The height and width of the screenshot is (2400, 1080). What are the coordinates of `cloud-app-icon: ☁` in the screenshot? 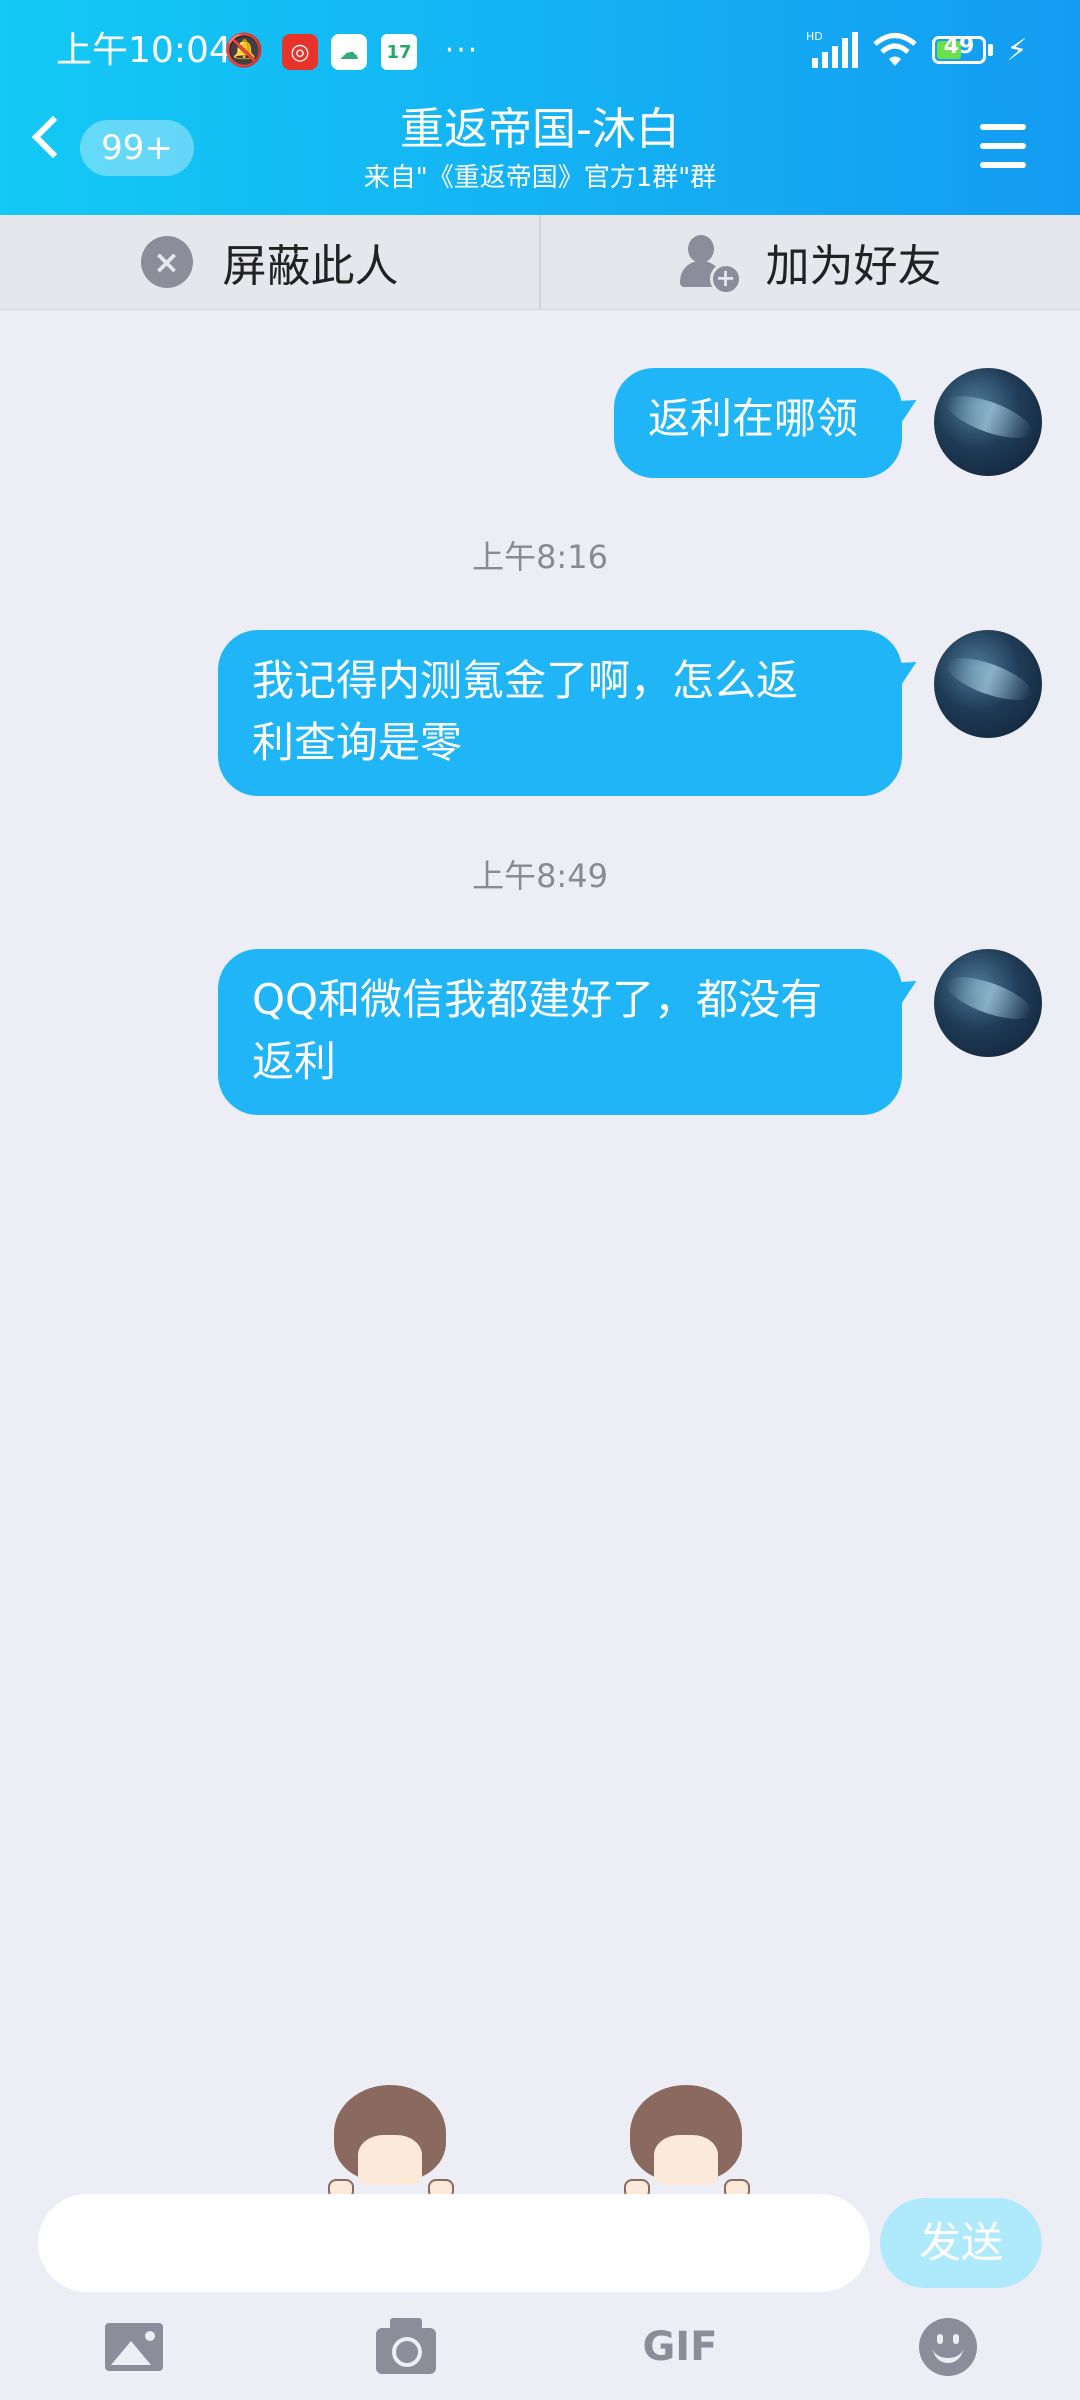 It's located at (349, 52).